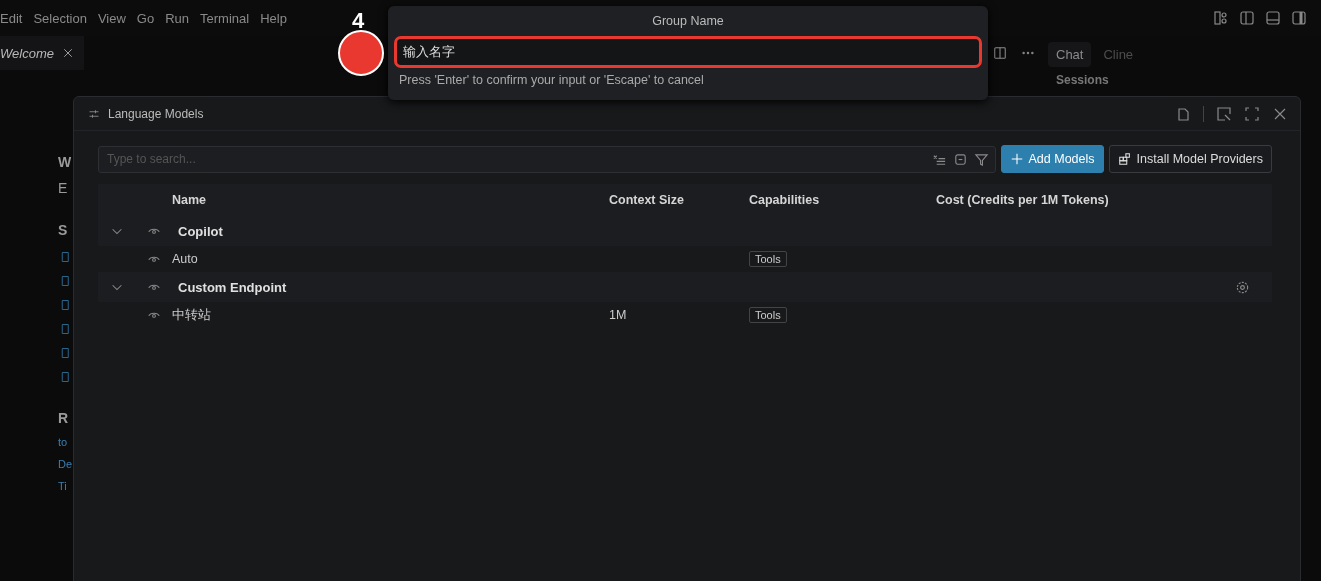 The width and height of the screenshot is (1321, 581). What do you see at coordinates (192, 315) in the screenshot?
I see `model-name: 中转站` at bounding box center [192, 315].